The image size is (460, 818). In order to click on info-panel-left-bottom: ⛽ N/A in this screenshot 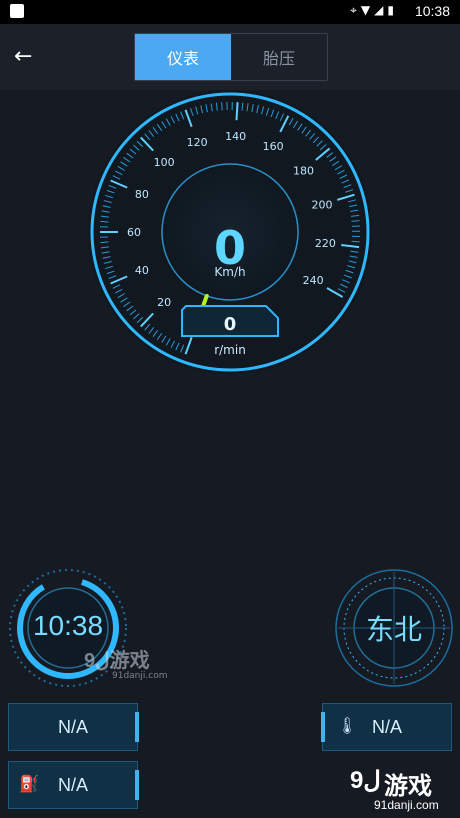, I will do `click(73, 785)`.